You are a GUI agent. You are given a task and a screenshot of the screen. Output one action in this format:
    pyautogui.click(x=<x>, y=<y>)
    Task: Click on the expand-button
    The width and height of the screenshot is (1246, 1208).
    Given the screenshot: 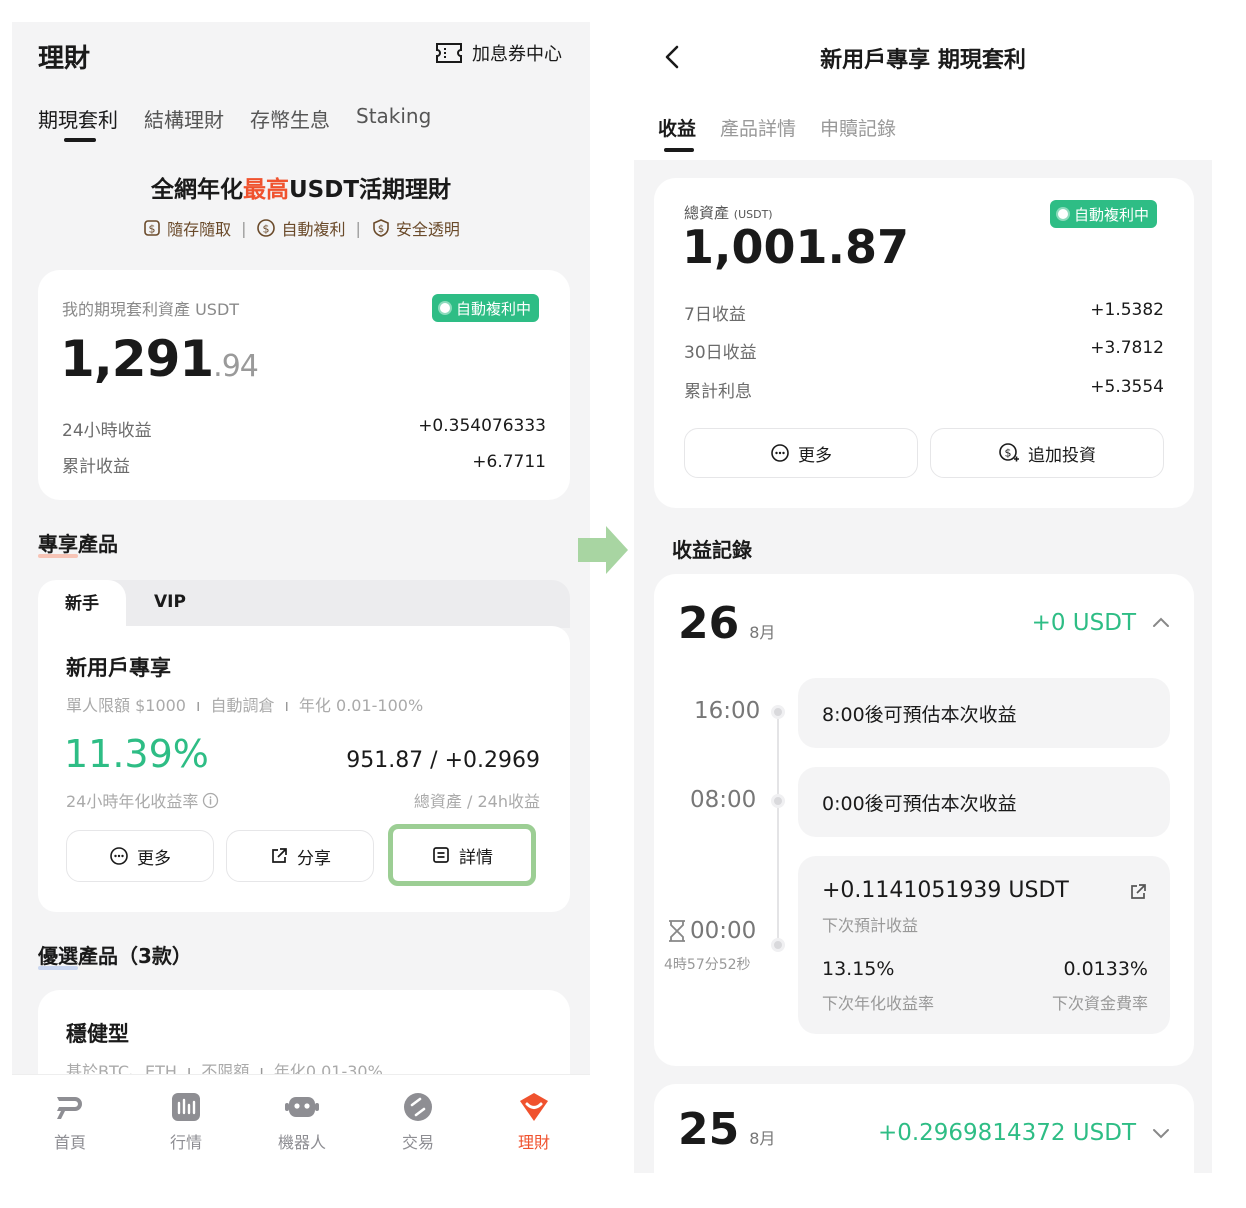 What is the action you would take?
    pyautogui.click(x=1161, y=1134)
    